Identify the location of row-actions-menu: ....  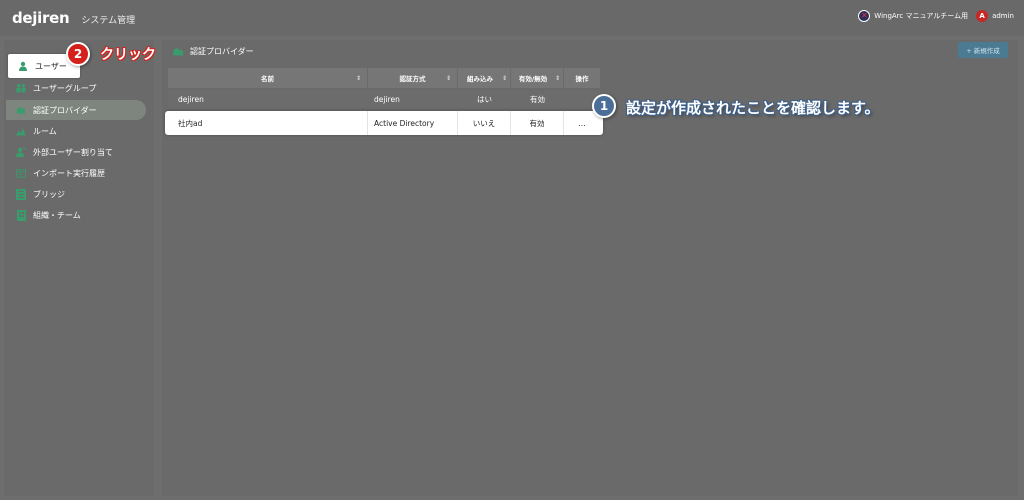
(582, 123).